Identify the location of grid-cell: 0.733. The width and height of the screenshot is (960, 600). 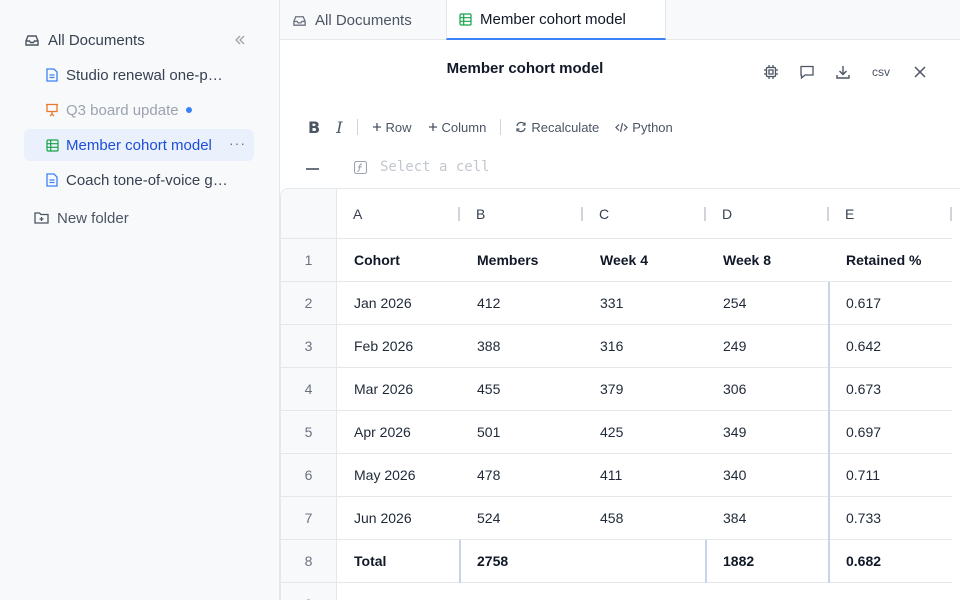
(890, 518).